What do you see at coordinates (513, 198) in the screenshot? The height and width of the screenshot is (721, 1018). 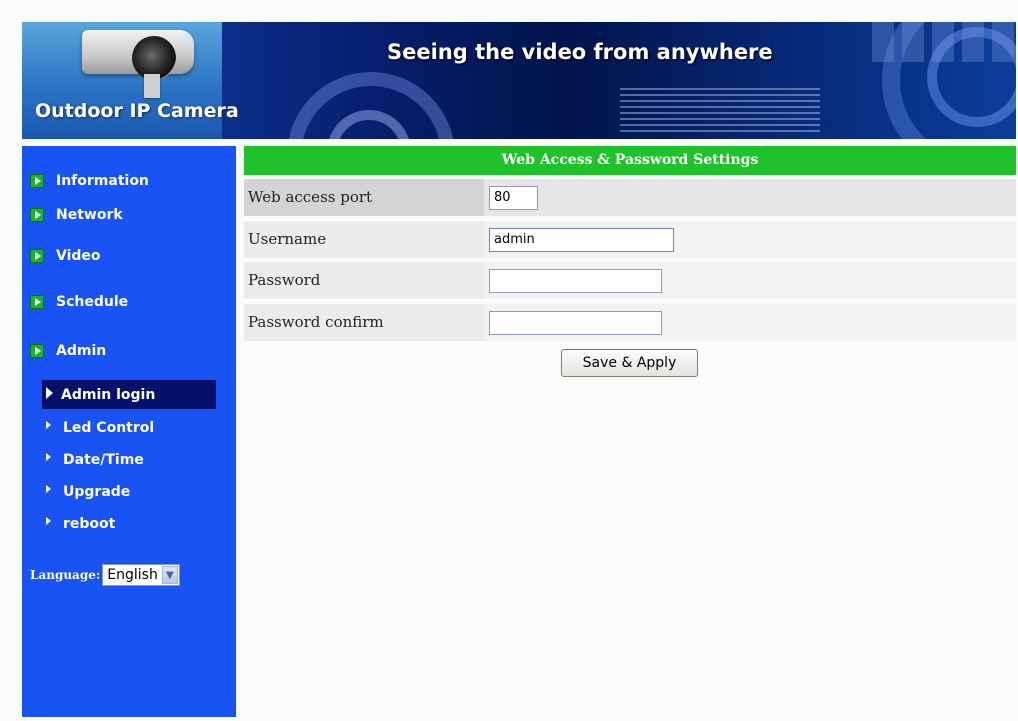 I see `web-access-port-input: 80` at bounding box center [513, 198].